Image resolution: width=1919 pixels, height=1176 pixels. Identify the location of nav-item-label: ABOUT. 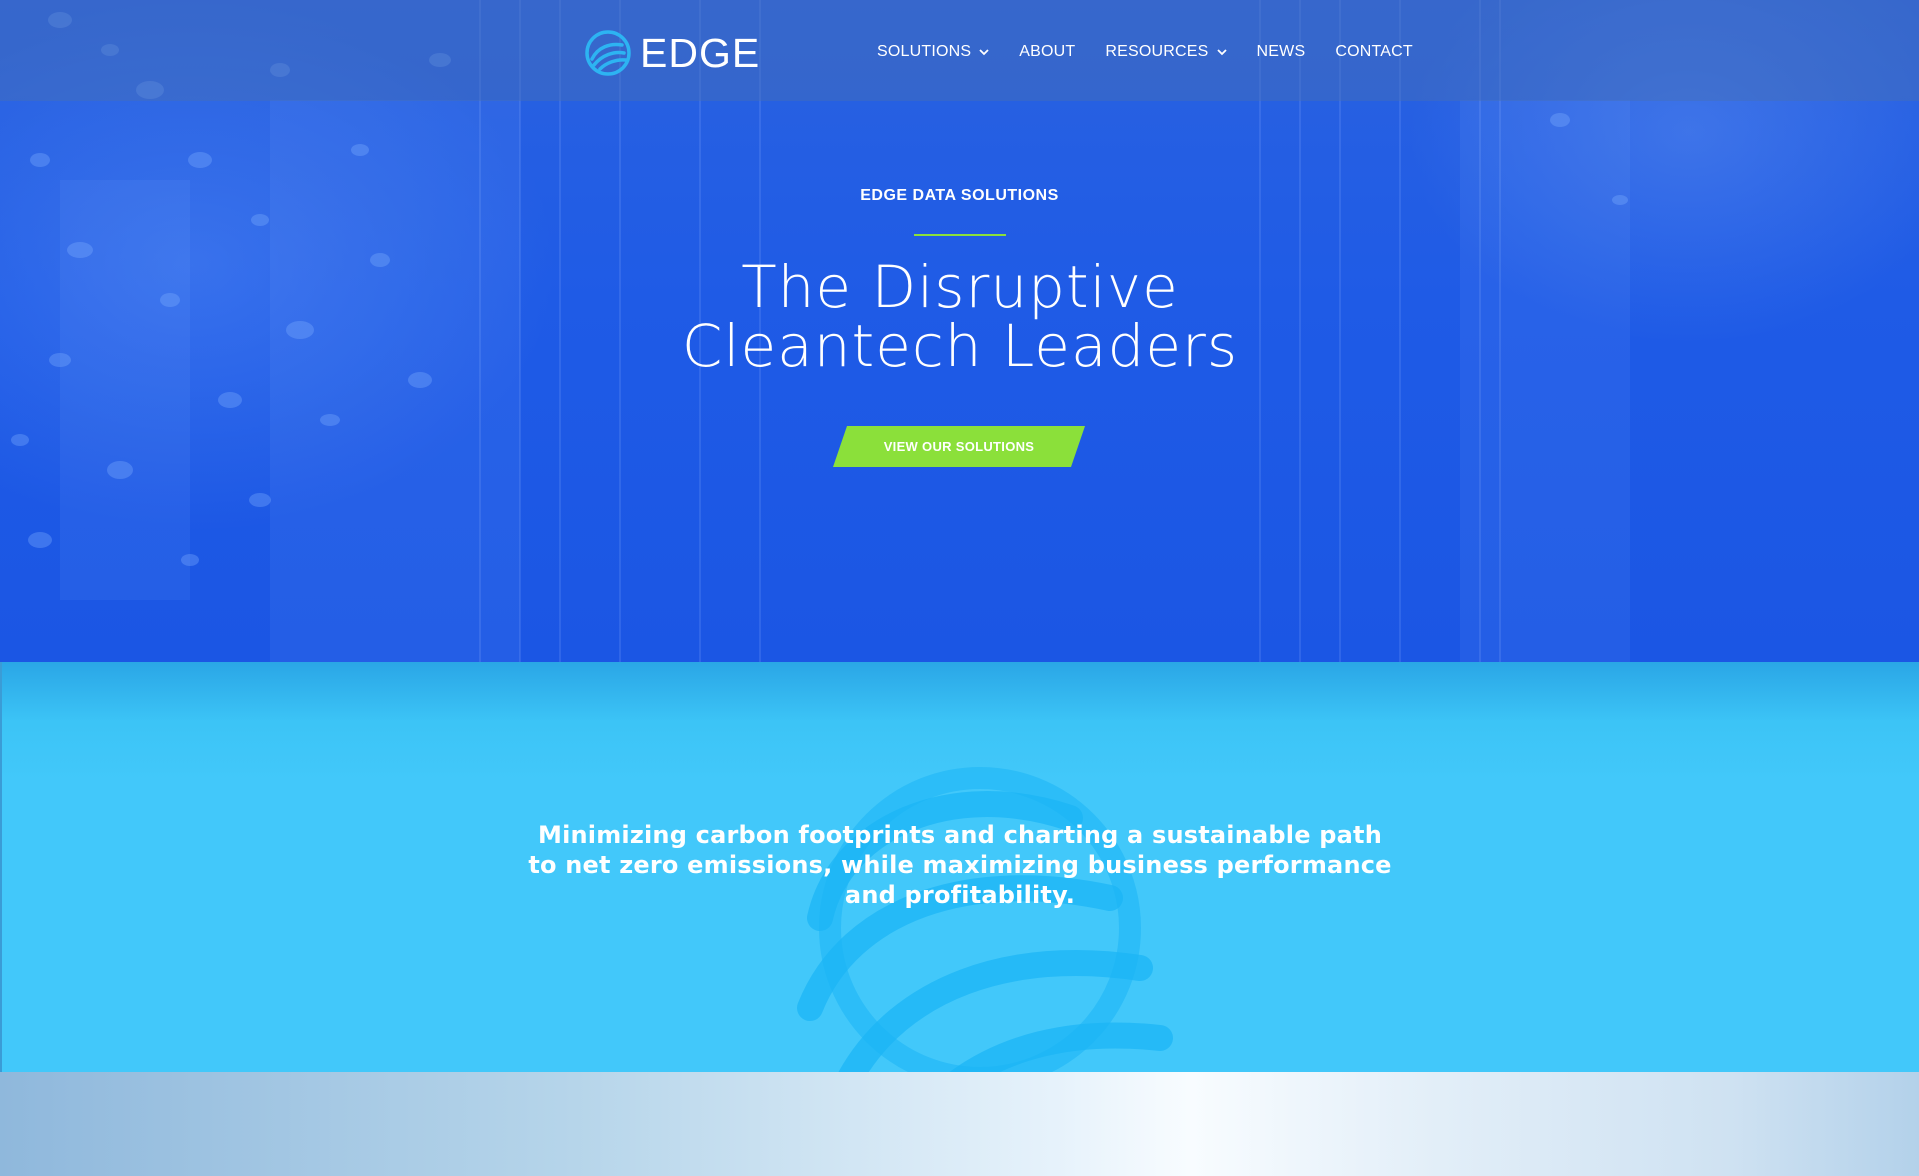
(1047, 51).